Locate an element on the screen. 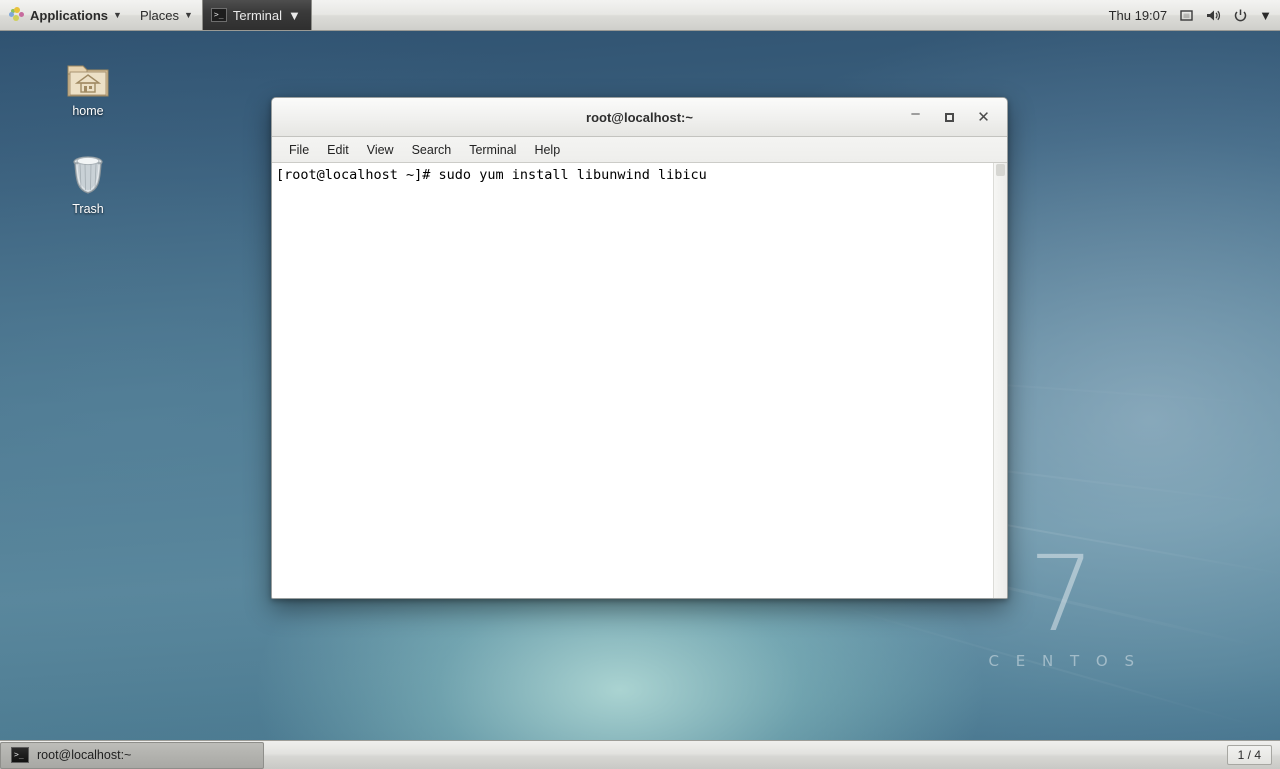  bottom-panel: >_ root@localhost:~ 1 / 4 is located at coordinates (640, 754).